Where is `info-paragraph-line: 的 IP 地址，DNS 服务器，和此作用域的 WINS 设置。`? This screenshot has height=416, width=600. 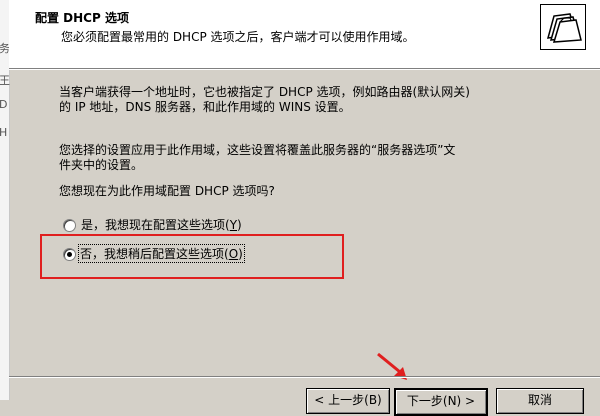
info-paragraph-line: 的 IP 地址，DNS 服务器，和此作用域的 WINS 设置。 is located at coordinates (205, 107).